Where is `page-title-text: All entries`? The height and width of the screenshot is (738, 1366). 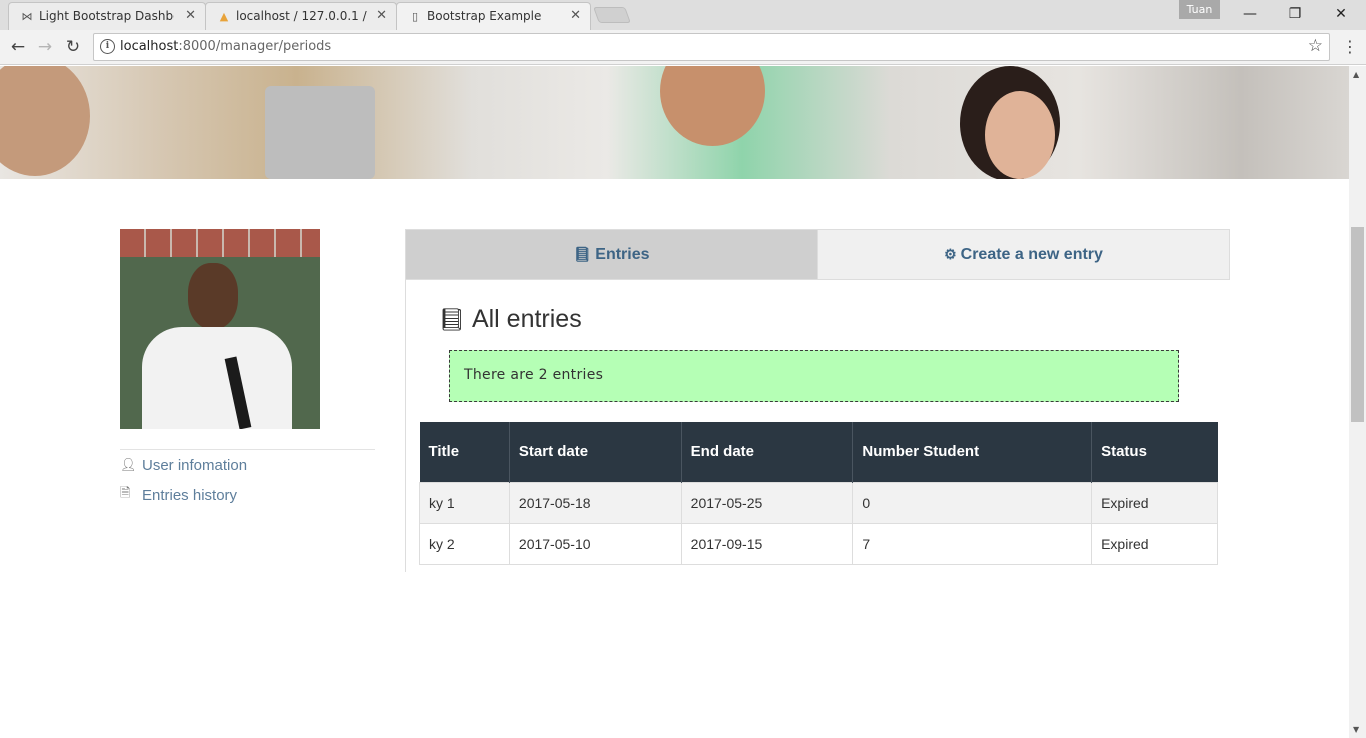
page-title-text: All entries is located at coordinates (526, 319).